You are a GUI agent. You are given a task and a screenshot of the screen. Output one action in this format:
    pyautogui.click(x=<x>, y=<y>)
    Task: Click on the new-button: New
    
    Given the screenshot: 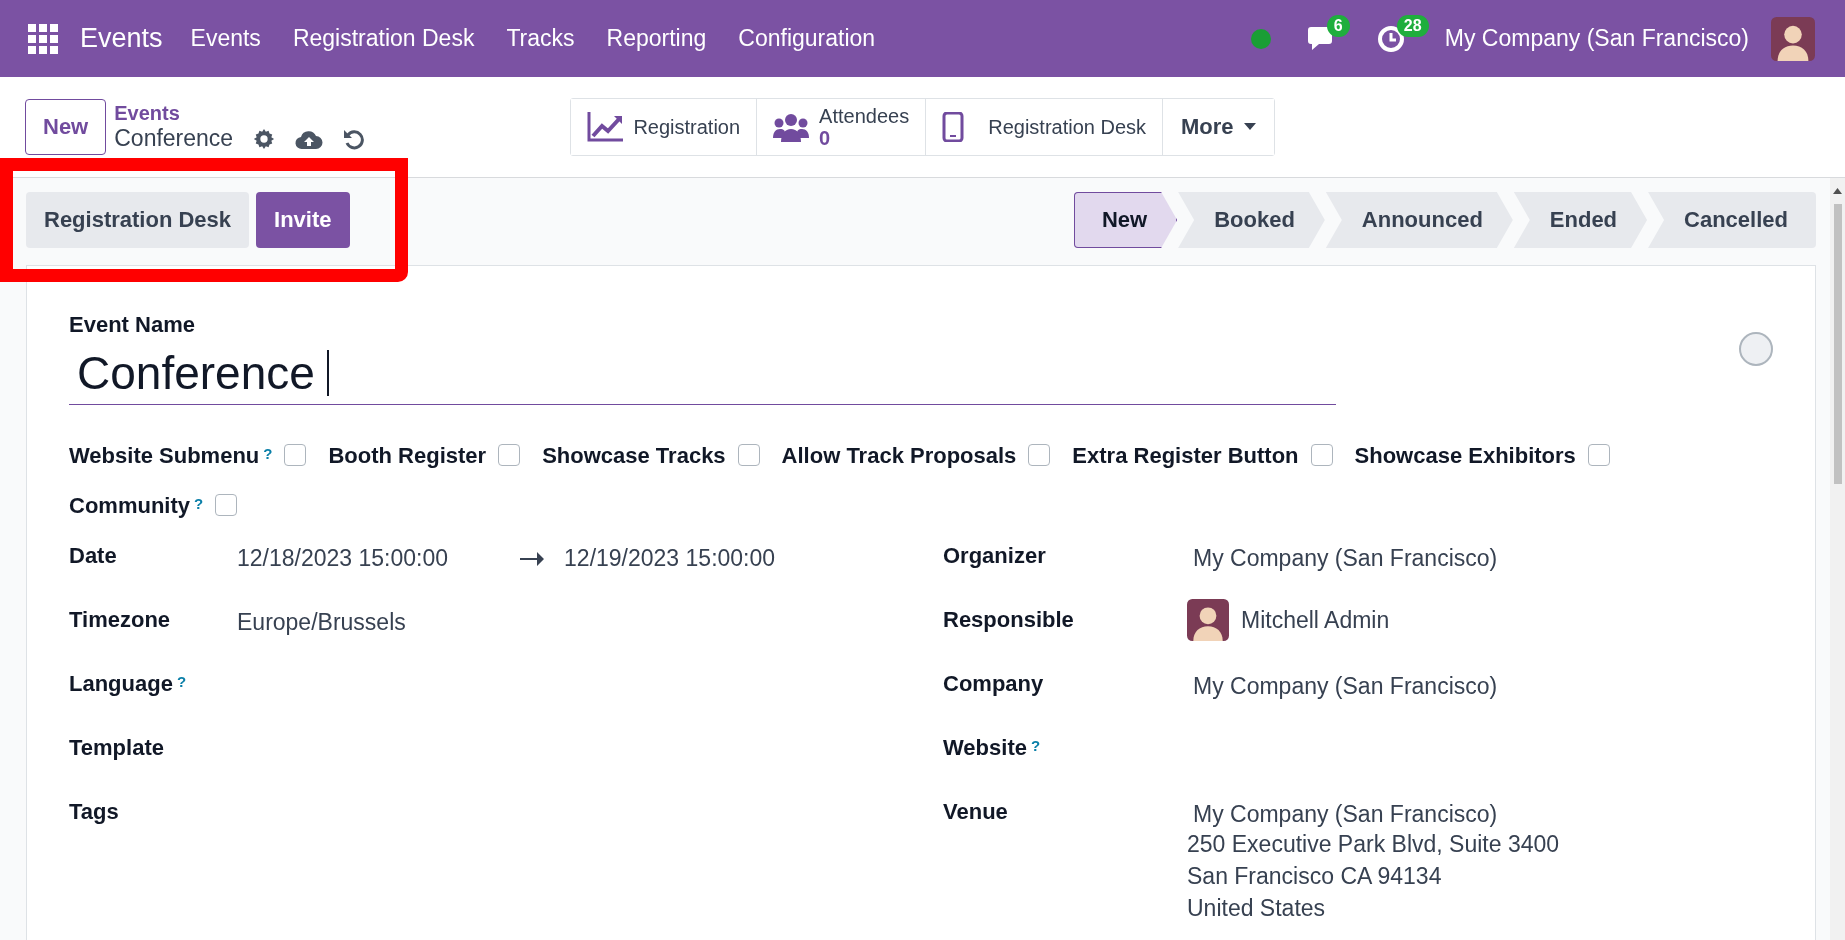 What is the action you would take?
    pyautogui.click(x=66, y=127)
    